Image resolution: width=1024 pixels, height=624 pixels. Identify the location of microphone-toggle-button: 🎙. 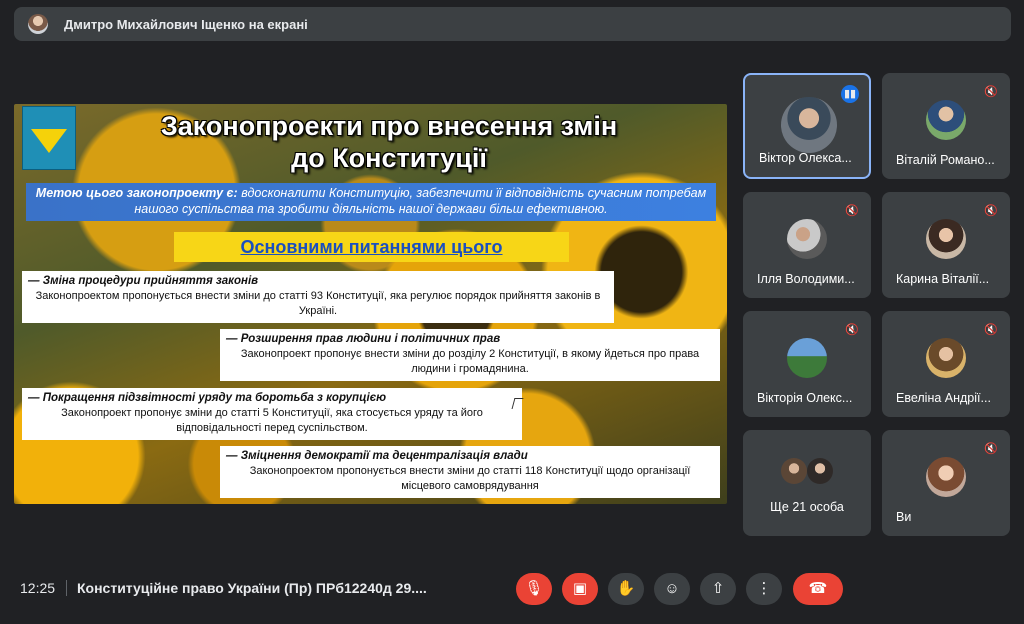
(534, 589).